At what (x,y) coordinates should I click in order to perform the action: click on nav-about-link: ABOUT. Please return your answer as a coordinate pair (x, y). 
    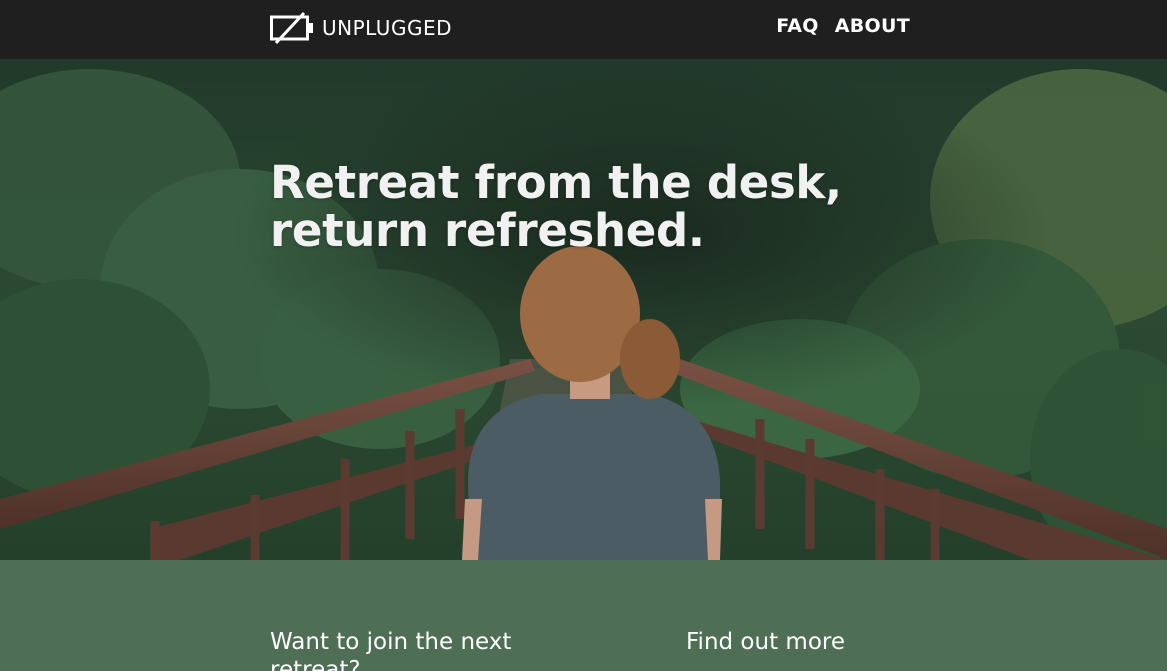
    Looking at the image, I should click on (872, 26).